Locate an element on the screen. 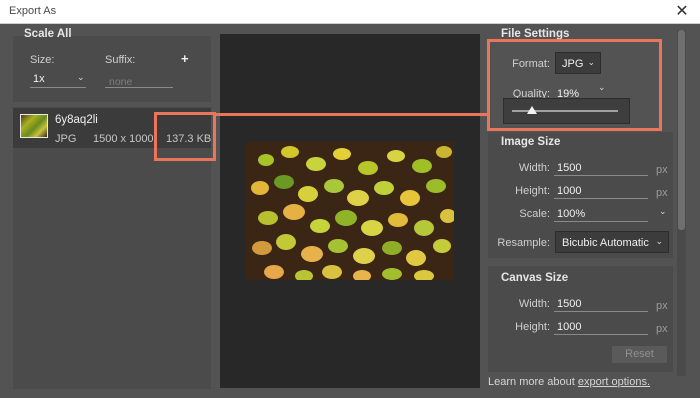 The width and height of the screenshot is (700, 398). preview-image is located at coordinates (350, 211).